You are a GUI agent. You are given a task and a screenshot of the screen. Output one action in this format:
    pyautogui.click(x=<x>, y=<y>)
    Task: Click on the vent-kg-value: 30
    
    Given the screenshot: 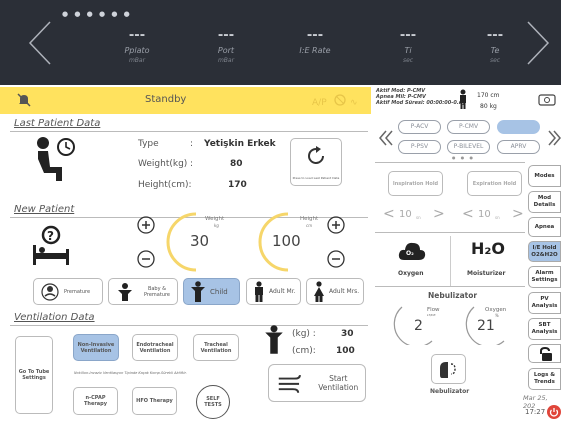 What is the action you would take?
    pyautogui.click(x=347, y=334)
    